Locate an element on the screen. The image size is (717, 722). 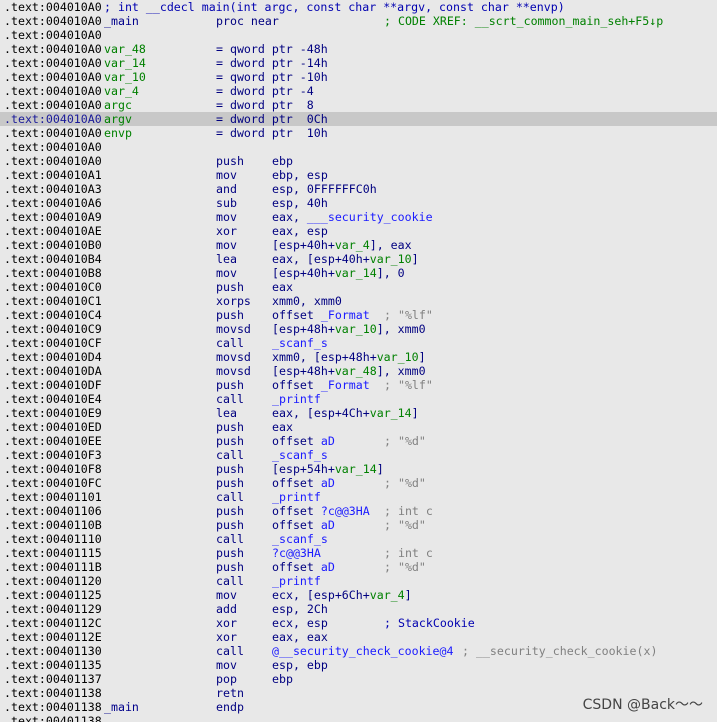
disasm-line: .text:004010A3 and esp, 0FFFFFFC0h is located at coordinates (358, 189).